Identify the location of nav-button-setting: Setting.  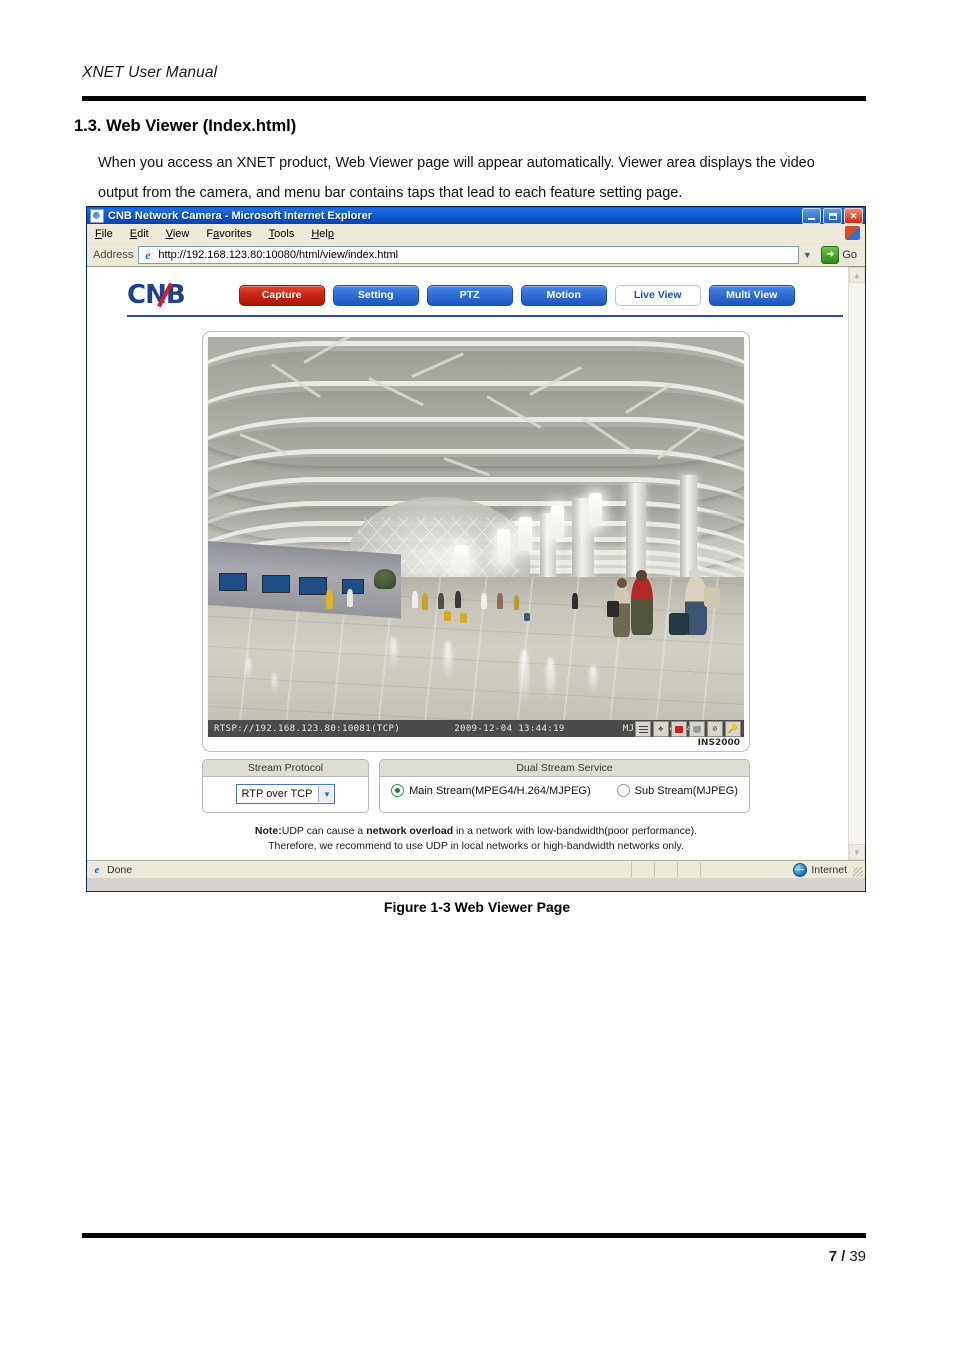
(375, 295).